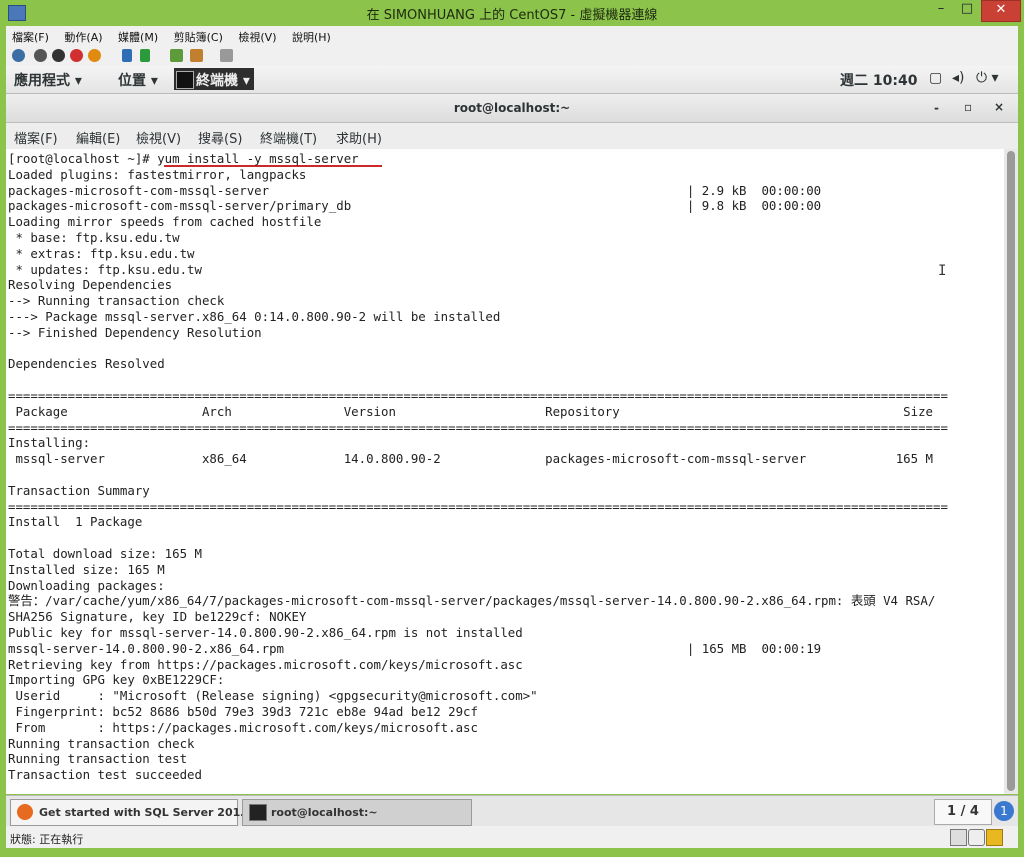  I want to click on host-statusbar: 狀態: 正在執行, so click(512, 837).